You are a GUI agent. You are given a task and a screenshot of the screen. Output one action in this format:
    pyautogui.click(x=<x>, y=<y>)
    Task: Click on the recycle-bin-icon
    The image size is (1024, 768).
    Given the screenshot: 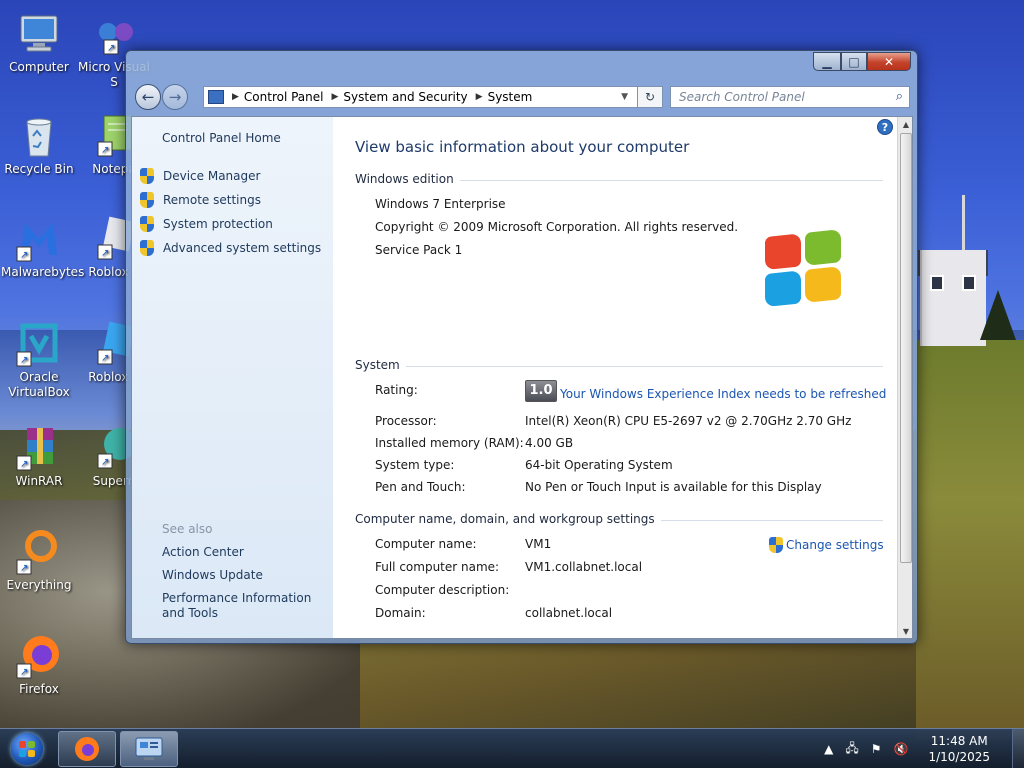 What is the action you would take?
    pyautogui.click(x=39, y=136)
    